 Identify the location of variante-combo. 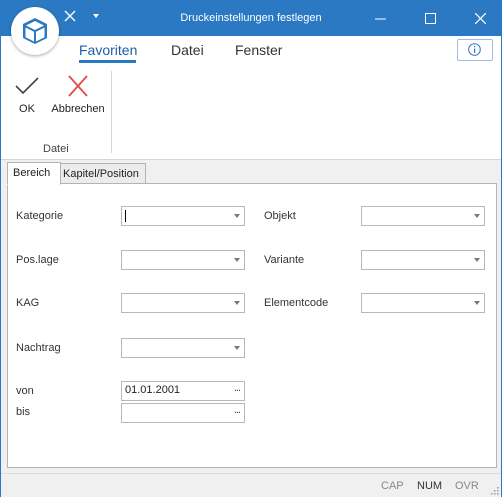
(423, 260).